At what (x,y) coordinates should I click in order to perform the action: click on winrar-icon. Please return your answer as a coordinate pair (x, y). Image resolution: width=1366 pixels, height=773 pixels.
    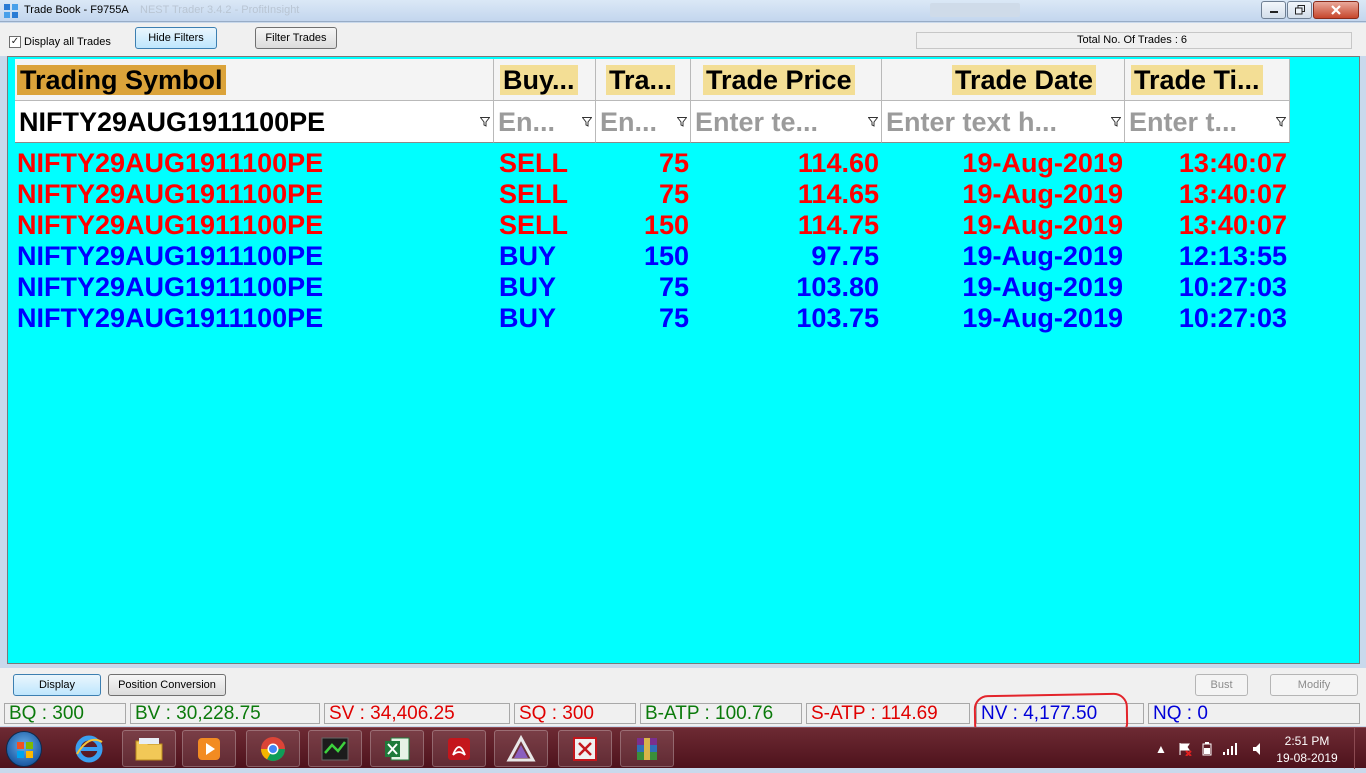
    Looking at the image, I should click on (647, 748).